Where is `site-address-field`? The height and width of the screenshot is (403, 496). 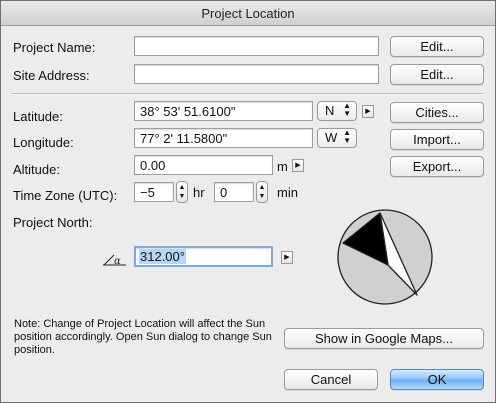
site-address-field is located at coordinates (256, 74).